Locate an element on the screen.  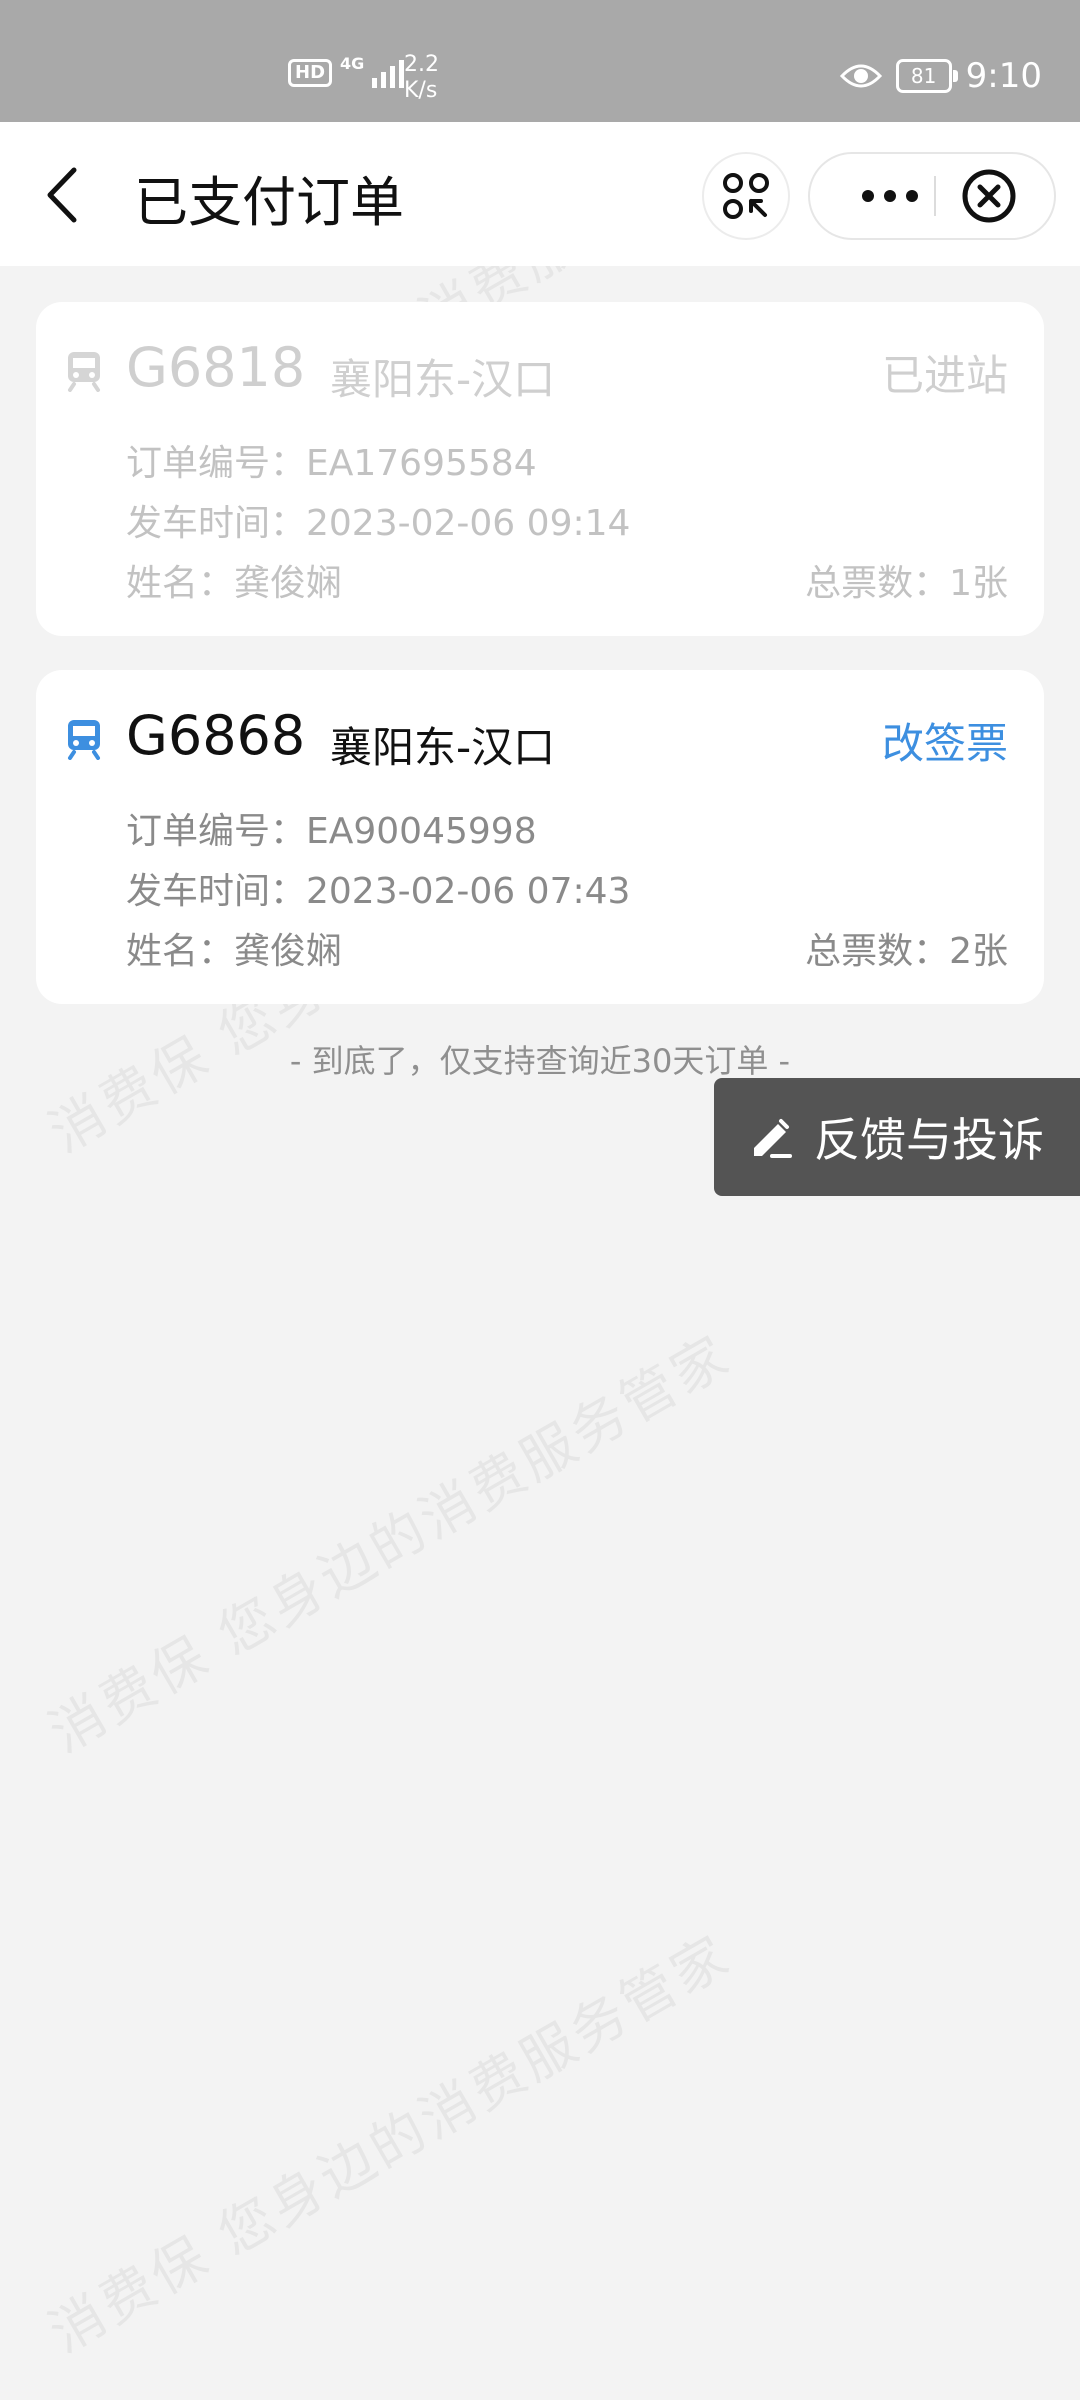
departure-time: 发车时间：2023-02-06 09:14 is located at coordinates (378, 523).